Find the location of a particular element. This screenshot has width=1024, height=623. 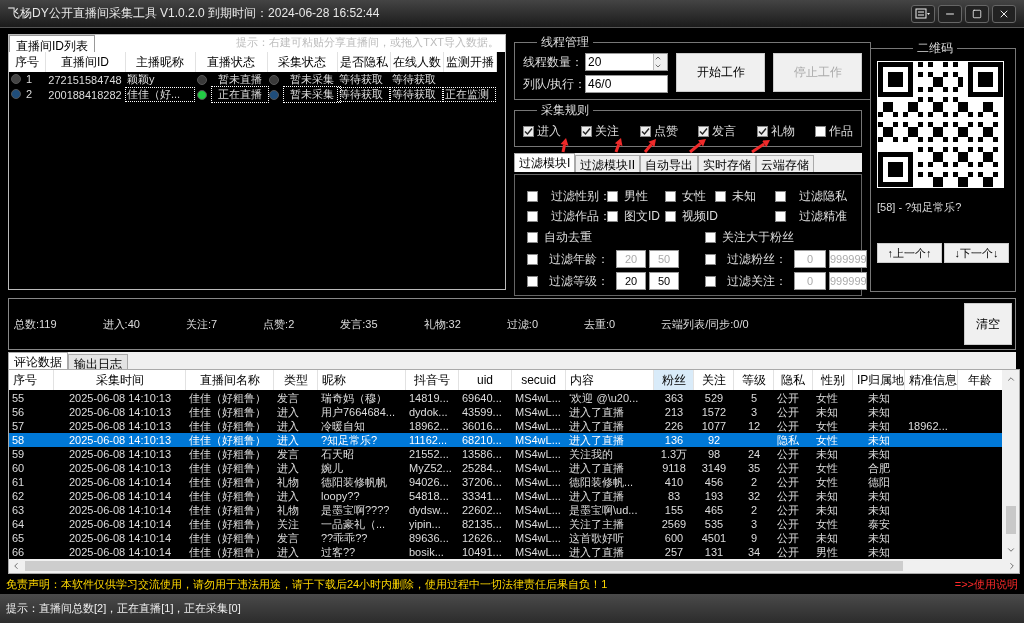

table-row: 60 2025-06-08 14:10:13 佳佳（好粗鲁） 进入 婉儿 MyZ52... 25284... MS4wL... 进入了直播 9118 3149 35 公开 女性 合肥 is located at coordinates (505, 468).